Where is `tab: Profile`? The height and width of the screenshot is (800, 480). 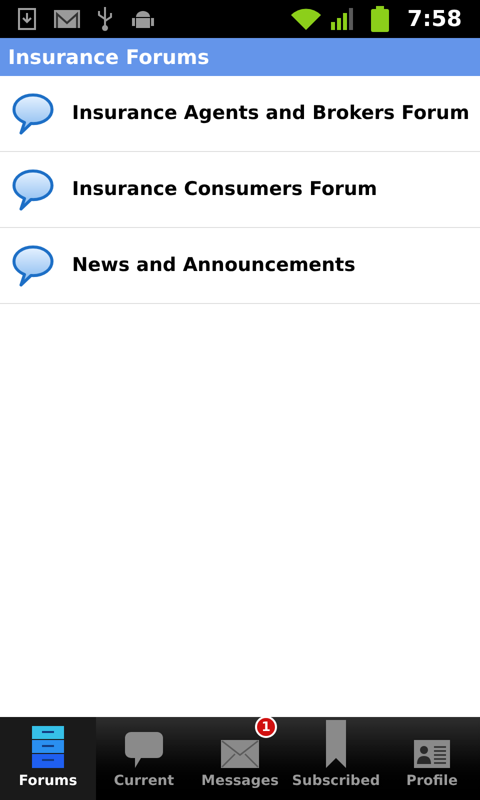
tab: Profile is located at coordinates (432, 758).